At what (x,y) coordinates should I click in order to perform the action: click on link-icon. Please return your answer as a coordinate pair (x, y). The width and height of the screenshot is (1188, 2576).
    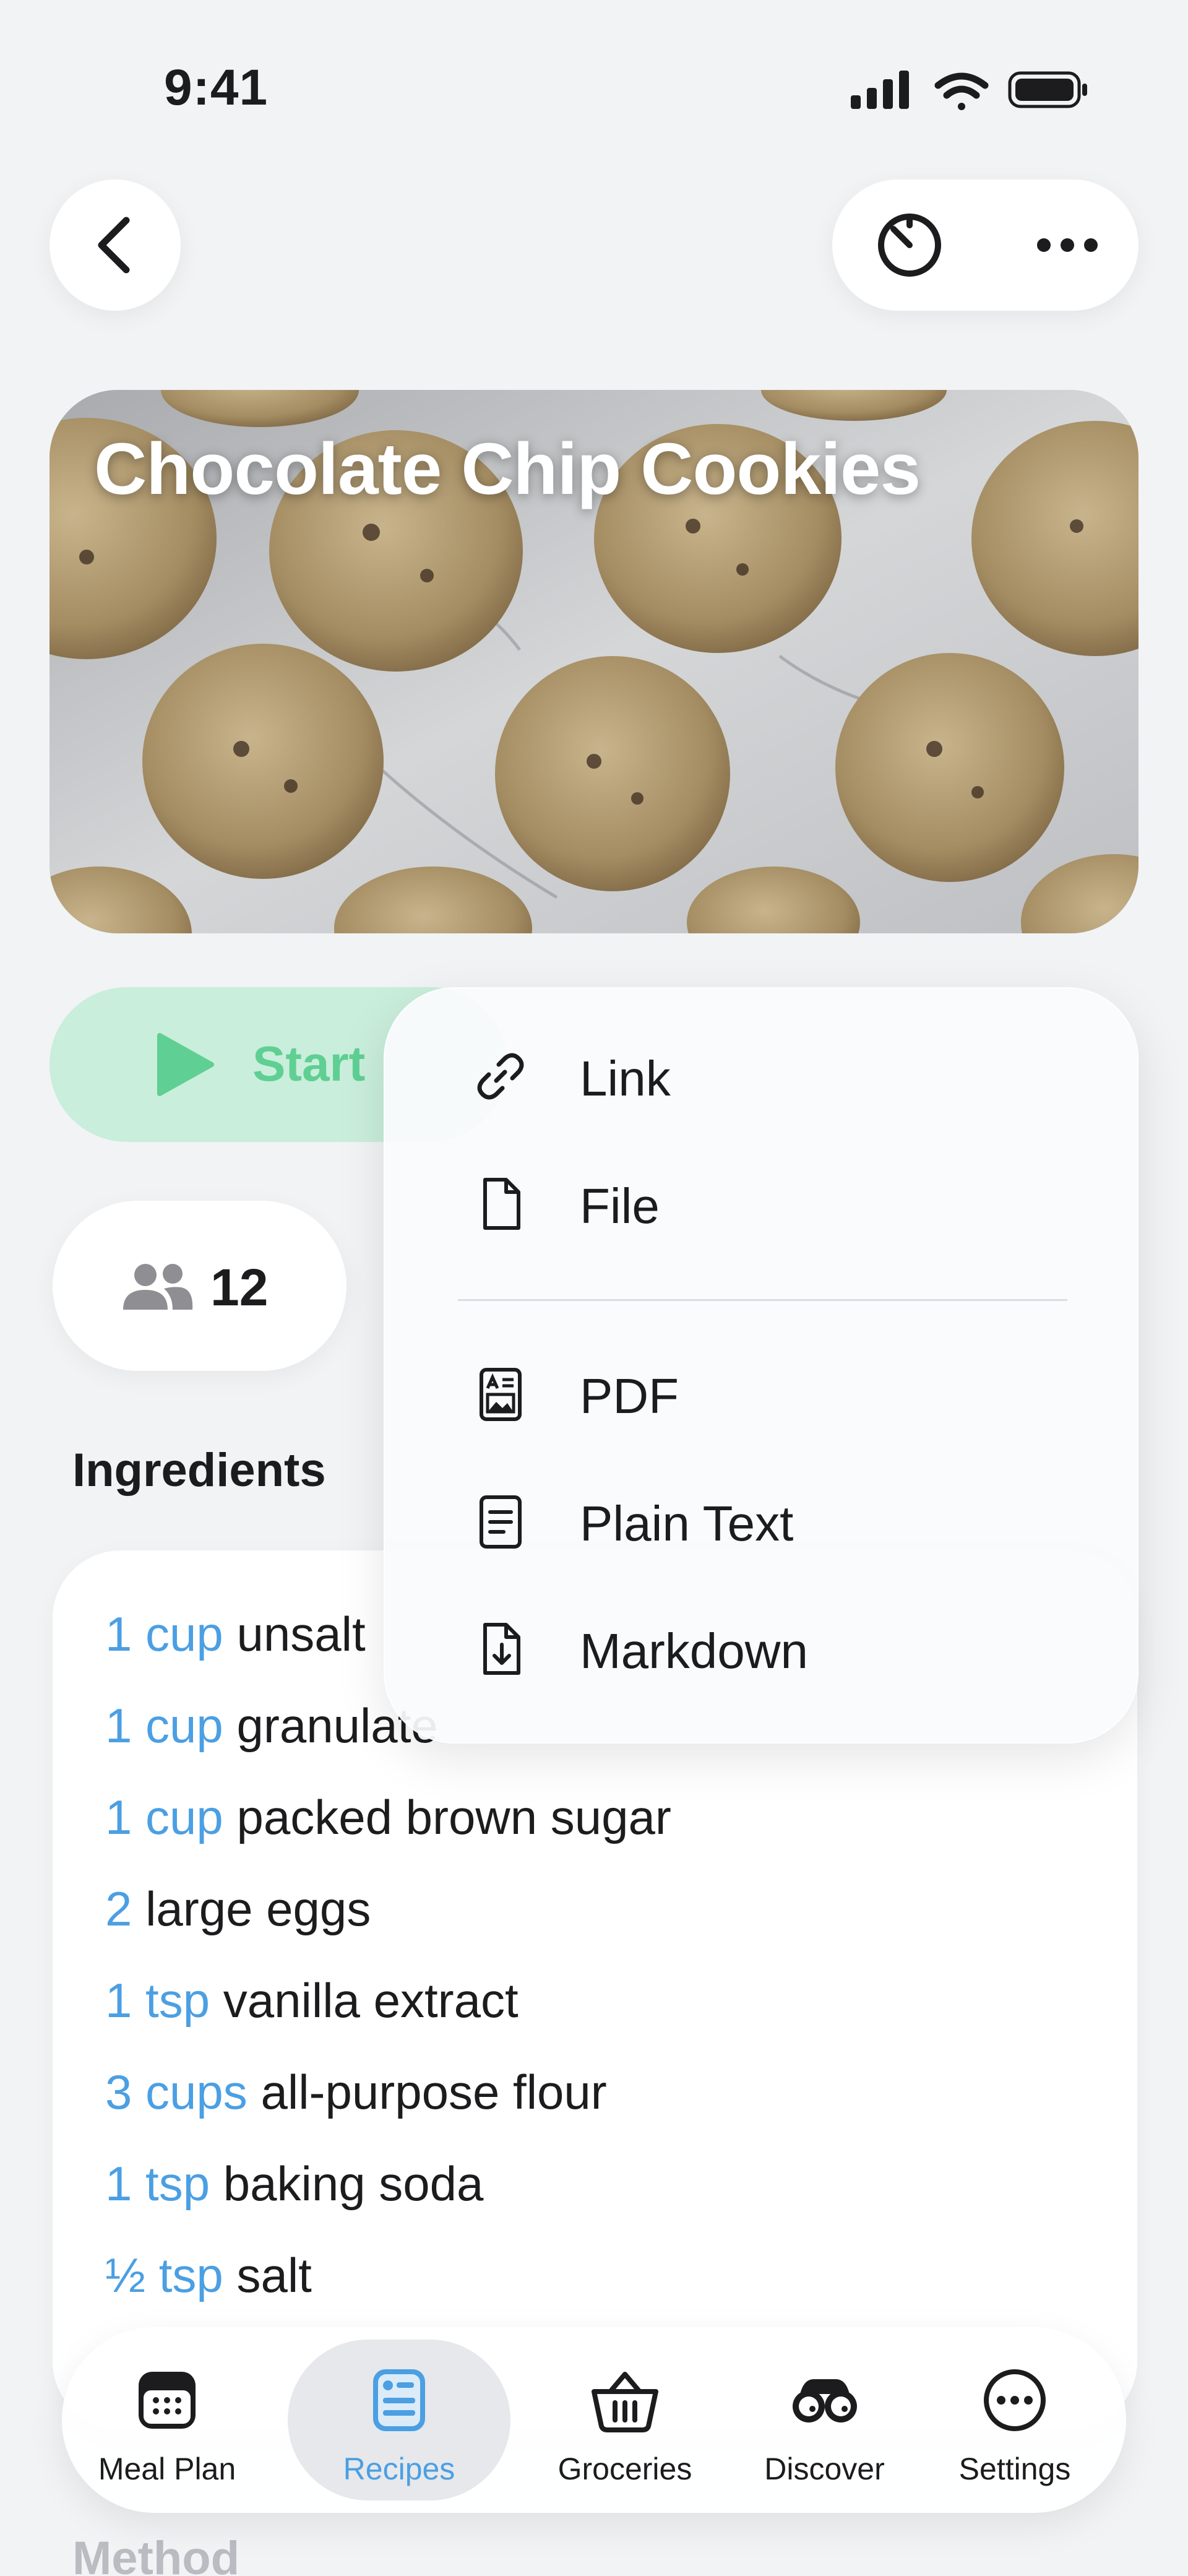
    Looking at the image, I should click on (501, 1076).